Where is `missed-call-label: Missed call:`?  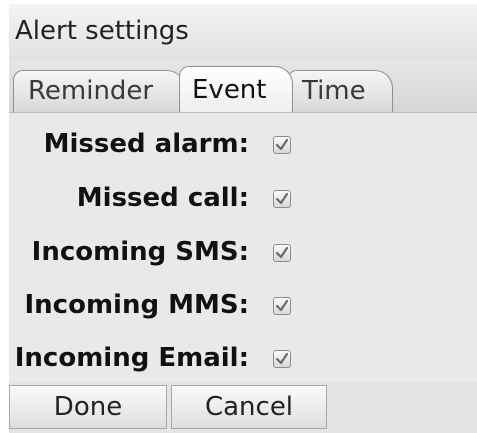
missed-call-label: Missed call: is located at coordinates (162, 198).